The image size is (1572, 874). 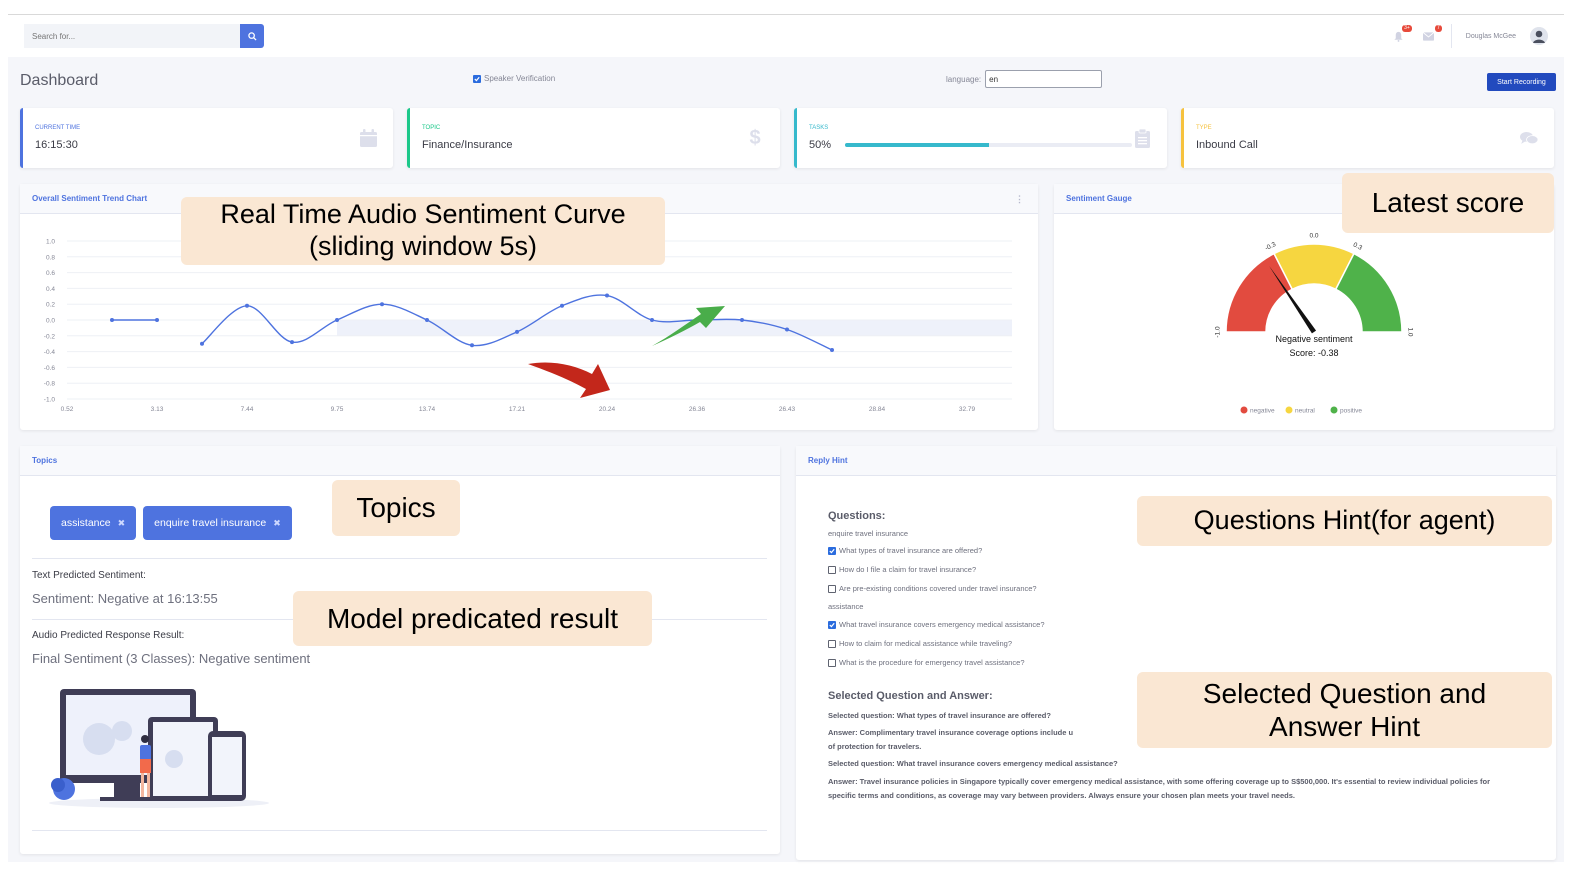 I want to click on model-result-callout: Model predicated result, so click(x=472, y=618).